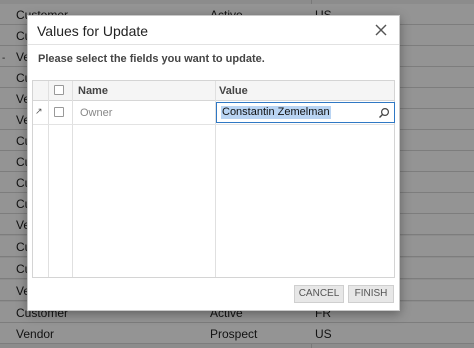  What do you see at coordinates (319, 294) in the screenshot?
I see `cancel-button: CANCEL` at bounding box center [319, 294].